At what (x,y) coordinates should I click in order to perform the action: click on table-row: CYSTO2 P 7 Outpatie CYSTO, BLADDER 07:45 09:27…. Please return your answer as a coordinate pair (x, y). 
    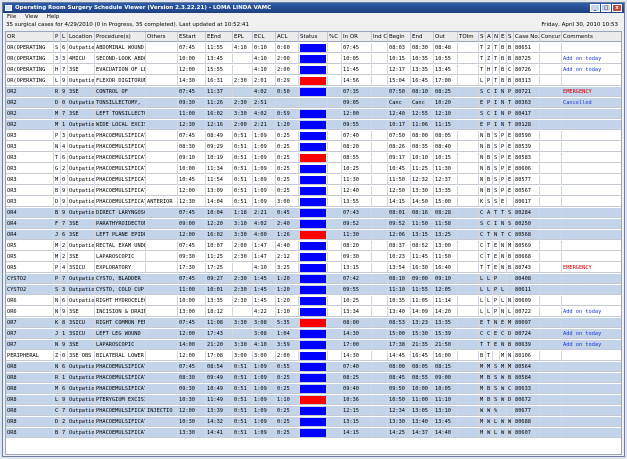
    Looking at the image, I should click on (313, 279).